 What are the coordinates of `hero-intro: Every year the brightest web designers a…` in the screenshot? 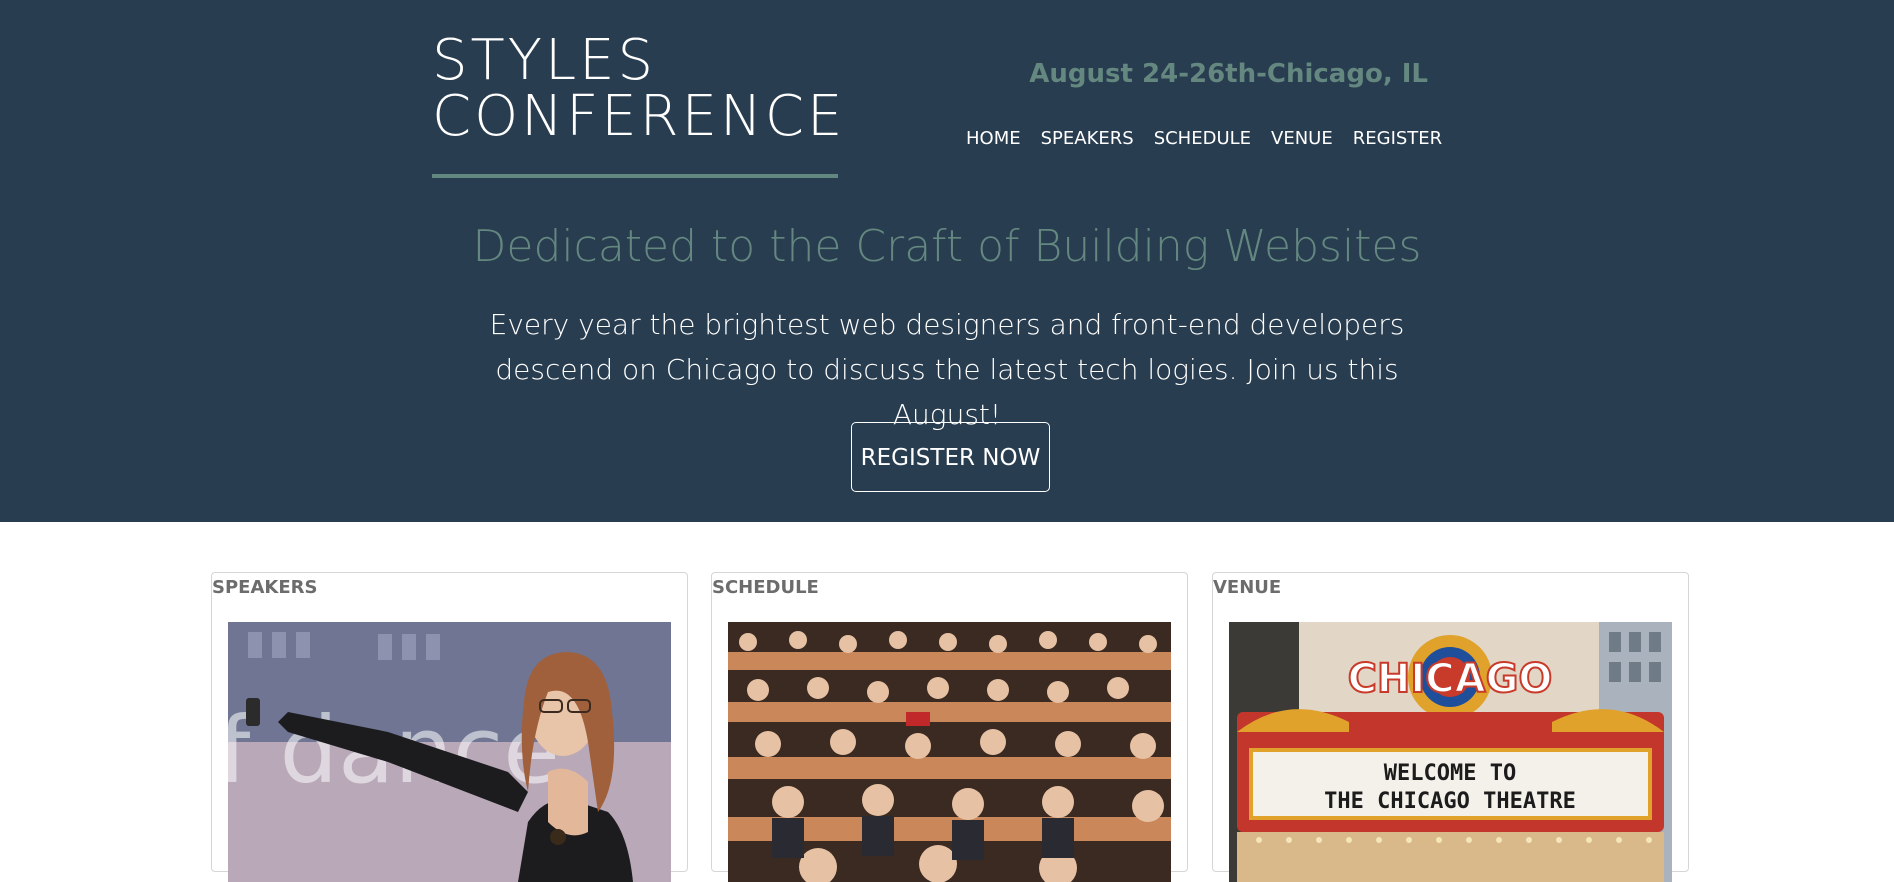 It's located at (947, 369).